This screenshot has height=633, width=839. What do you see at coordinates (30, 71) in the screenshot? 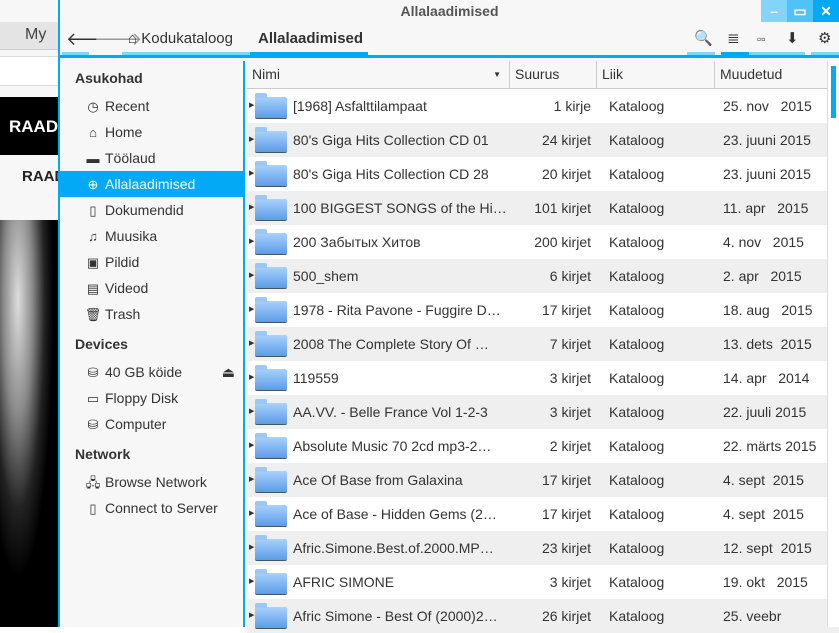
I see `browser-address-bar` at bounding box center [30, 71].